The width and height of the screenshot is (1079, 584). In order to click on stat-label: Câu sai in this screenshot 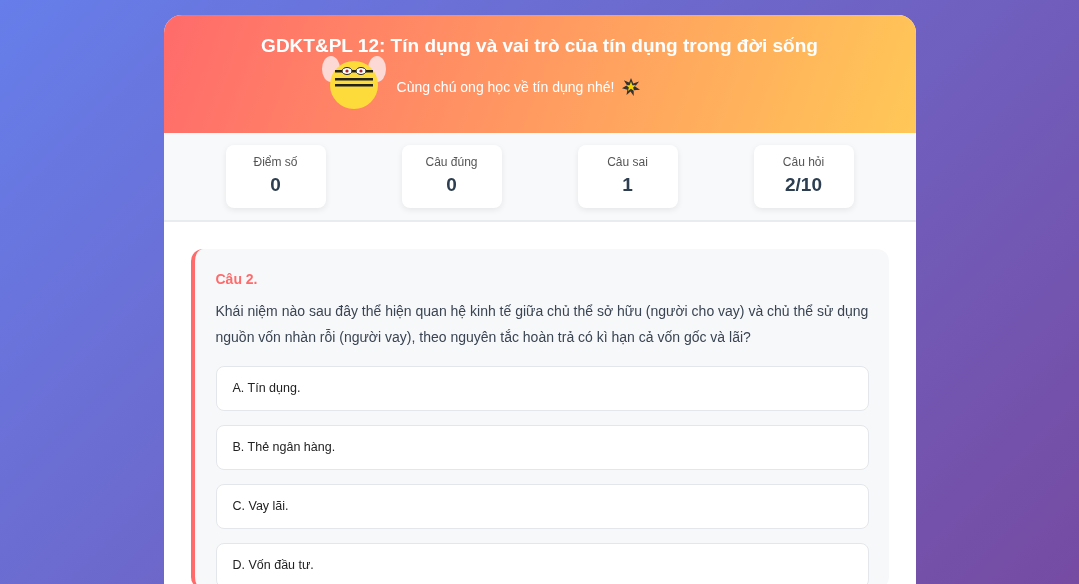, I will do `click(627, 163)`.